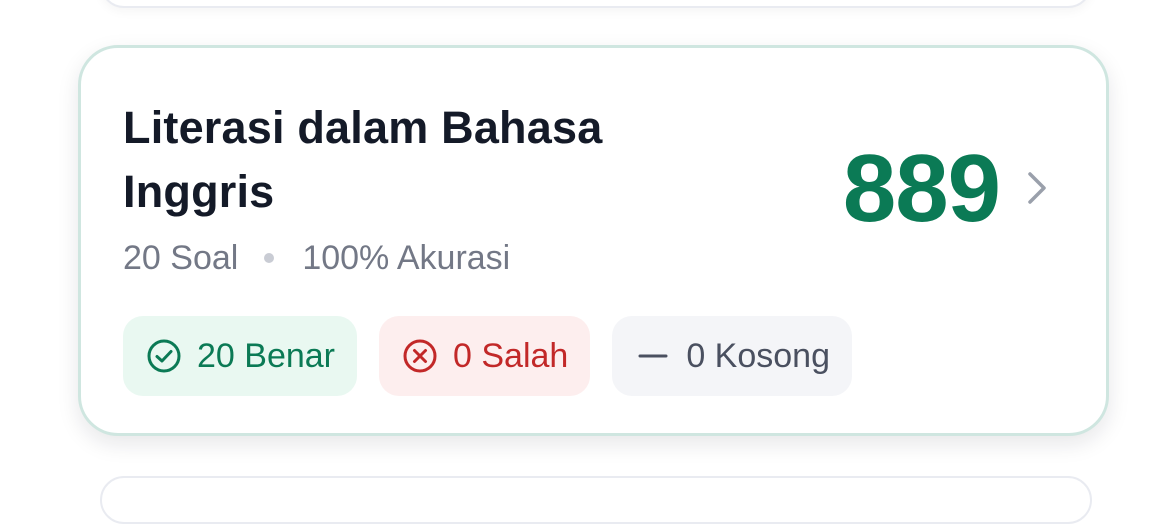 This screenshot has height=524, width=1169. What do you see at coordinates (164, 356) in the screenshot?
I see `check-circle-icon` at bounding box center [164, 356].